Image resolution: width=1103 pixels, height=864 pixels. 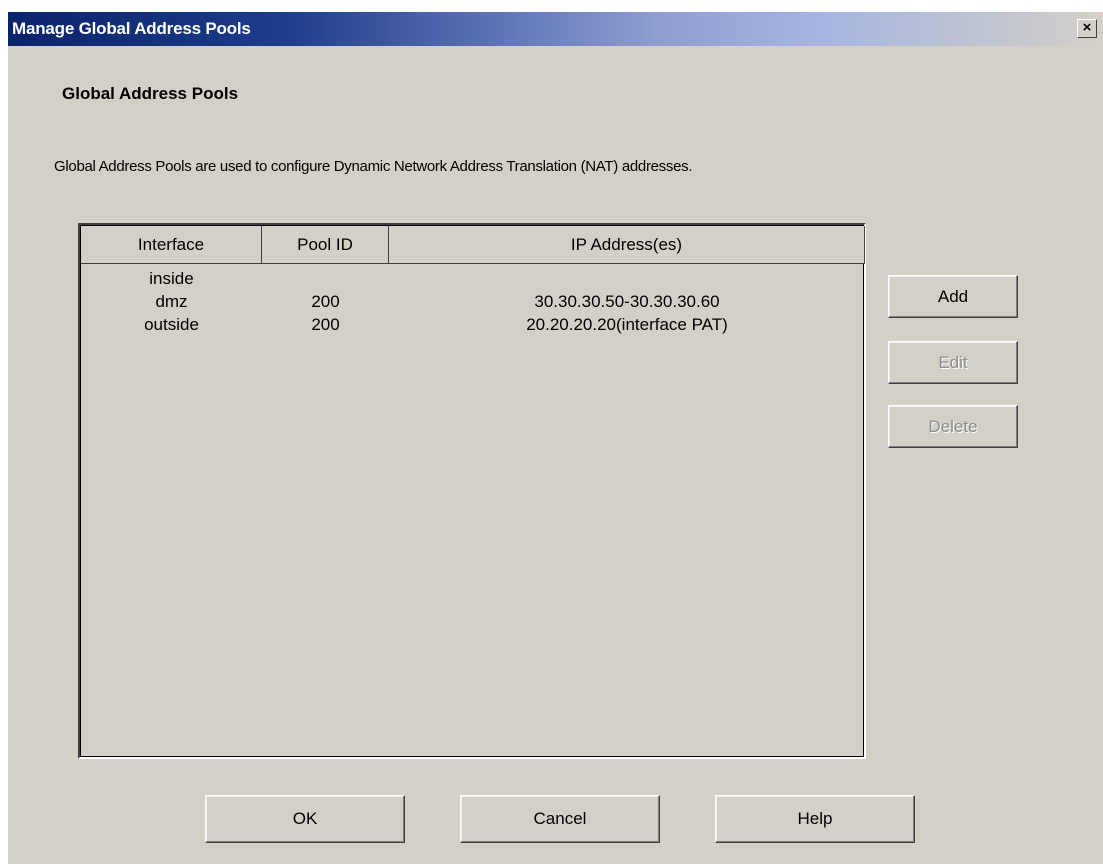 What do you see at coordinates (953, 296) in the screenshot?
I see `add-button: Add` at bounding box center [953, 296].